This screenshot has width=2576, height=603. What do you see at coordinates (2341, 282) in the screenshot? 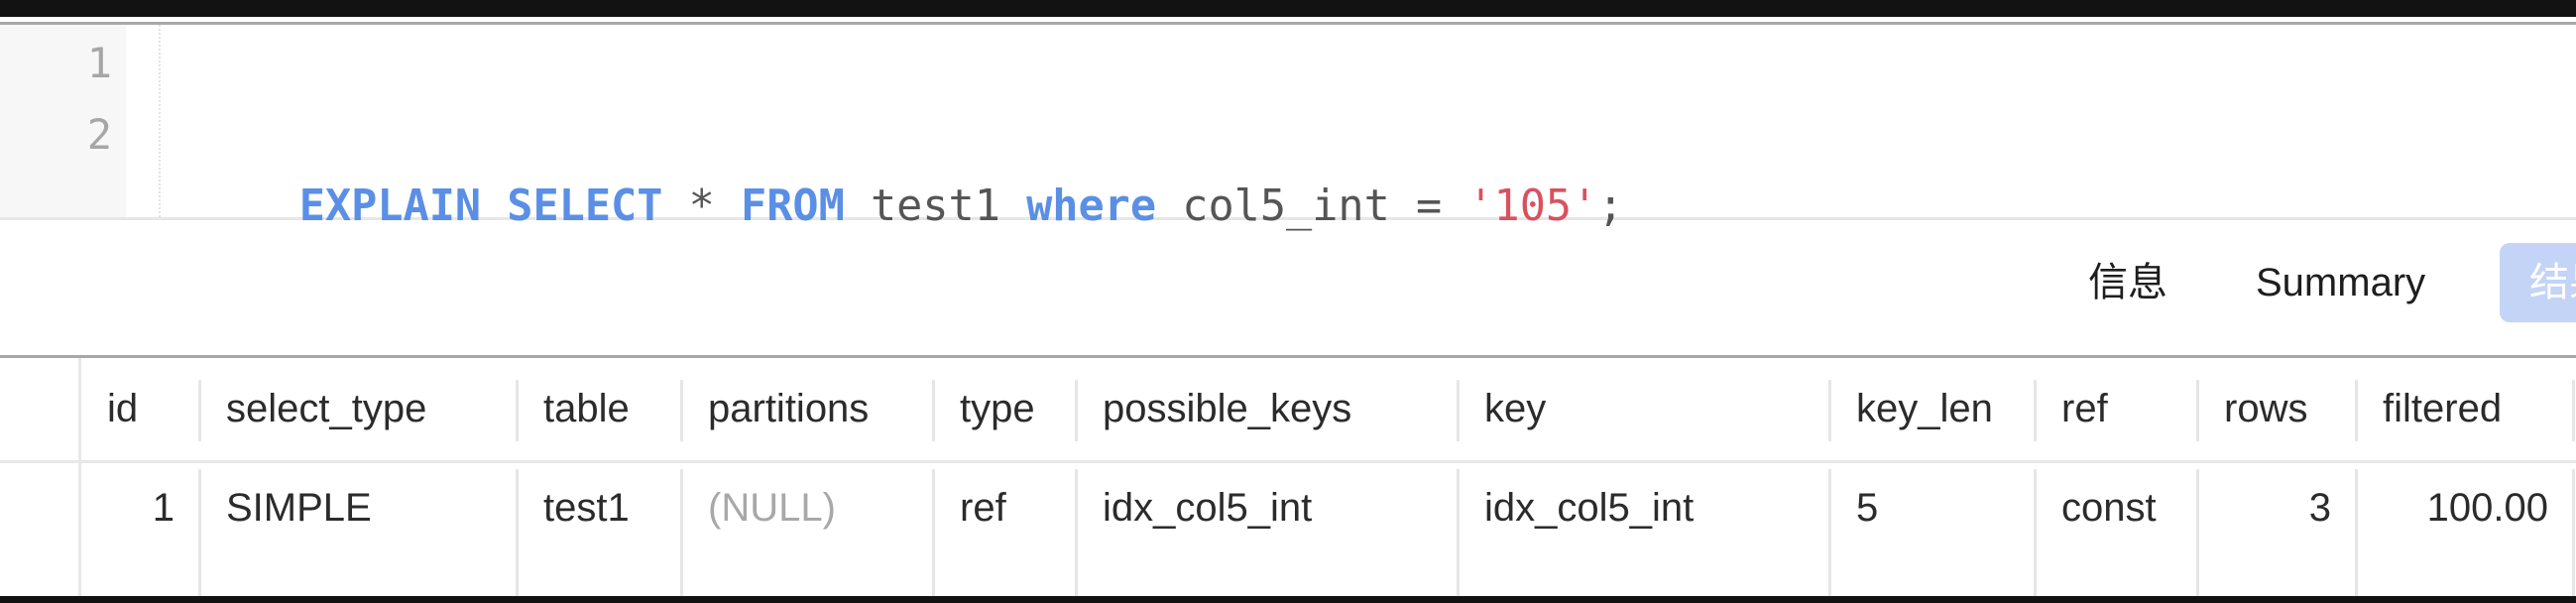
I see `tab-summary: Summary` at bounding box center [2341, 282].